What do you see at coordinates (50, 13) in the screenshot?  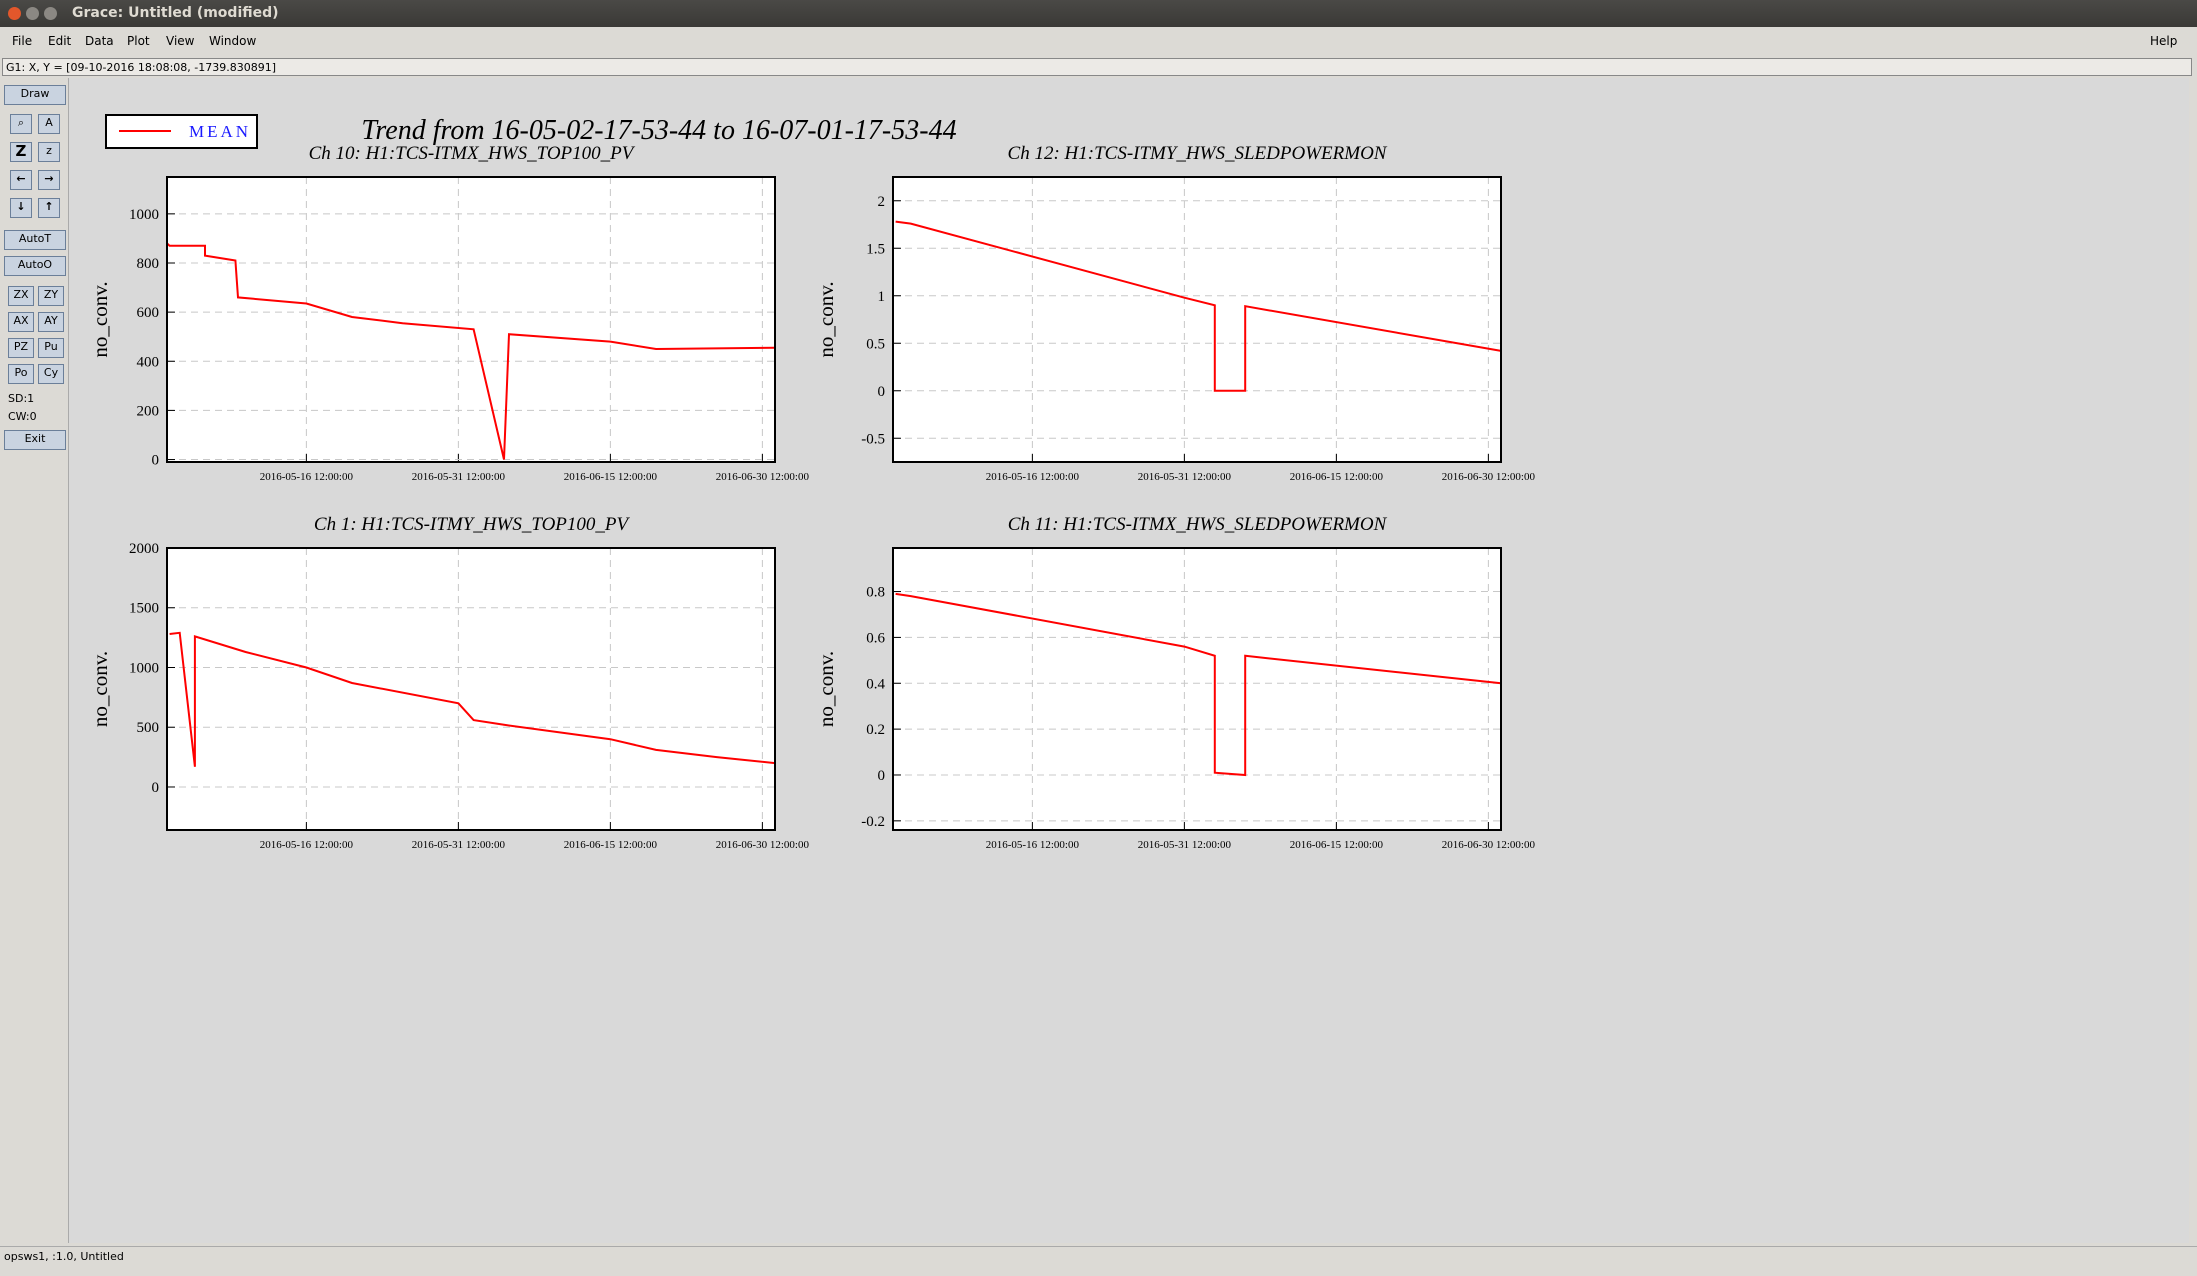 I see `maximize-window-icon` at bounding box center [50, 13].